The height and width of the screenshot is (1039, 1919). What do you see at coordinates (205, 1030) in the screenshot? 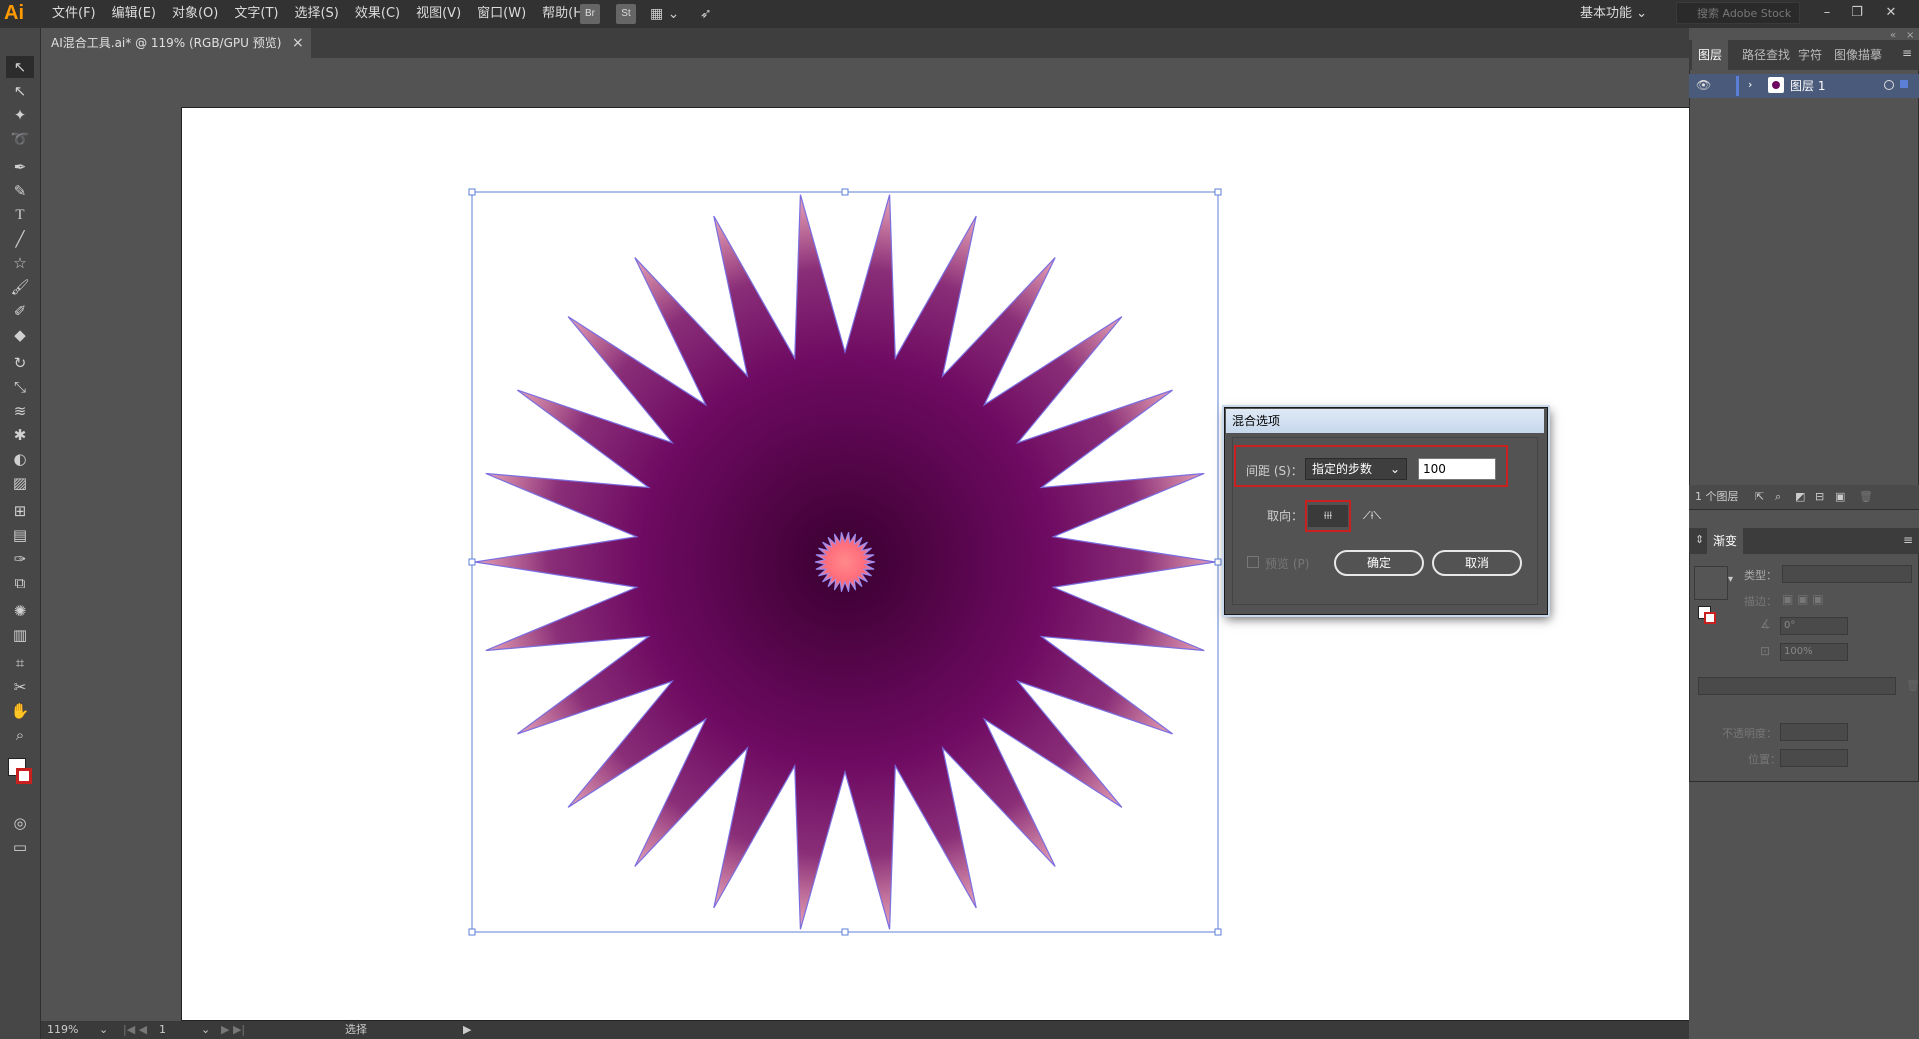
I see `page-dropdown-icon: ⌄` at bounding box center [205, 1030].